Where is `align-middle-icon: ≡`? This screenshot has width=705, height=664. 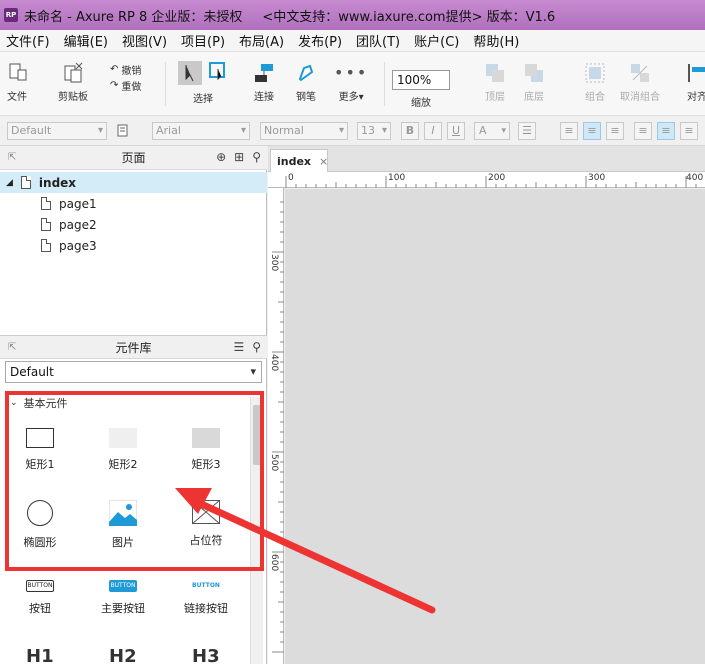 align-middle-icon: ≡ is located at coordinates (666, 130).